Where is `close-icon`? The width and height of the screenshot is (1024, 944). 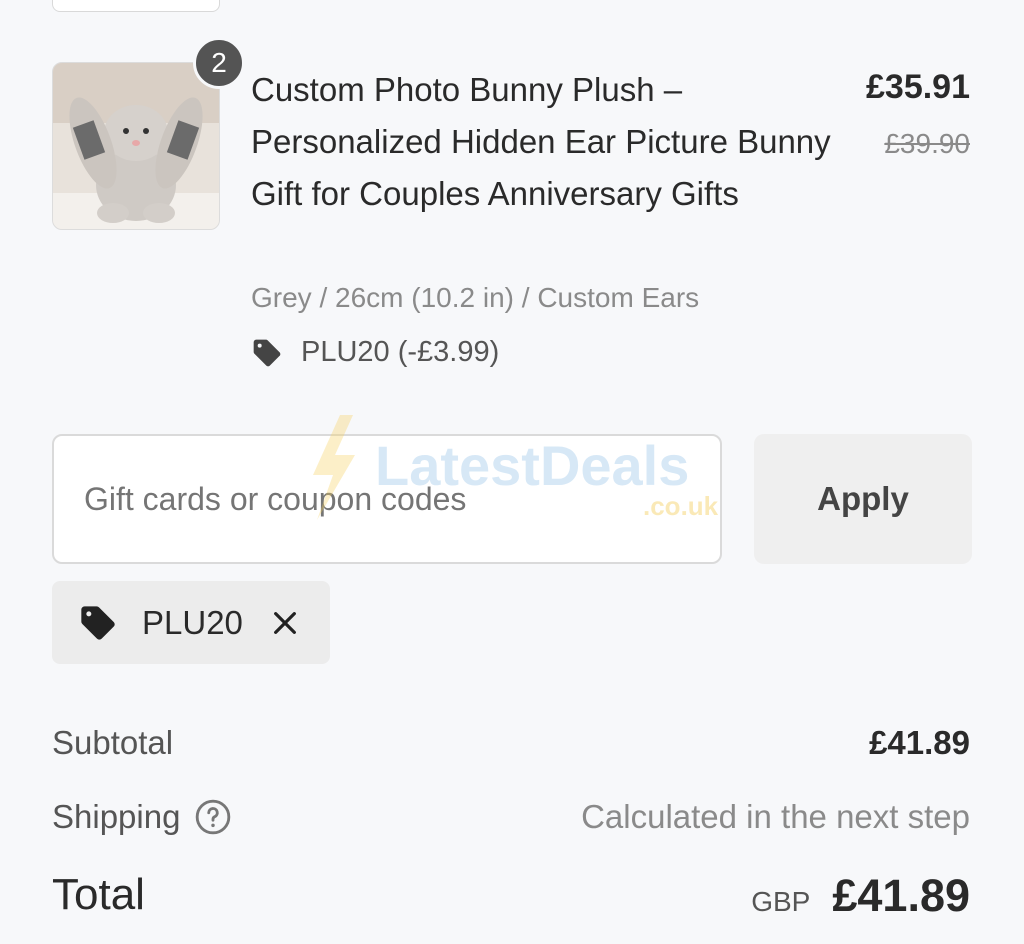 close-icon is located at coordinates (284, 622).